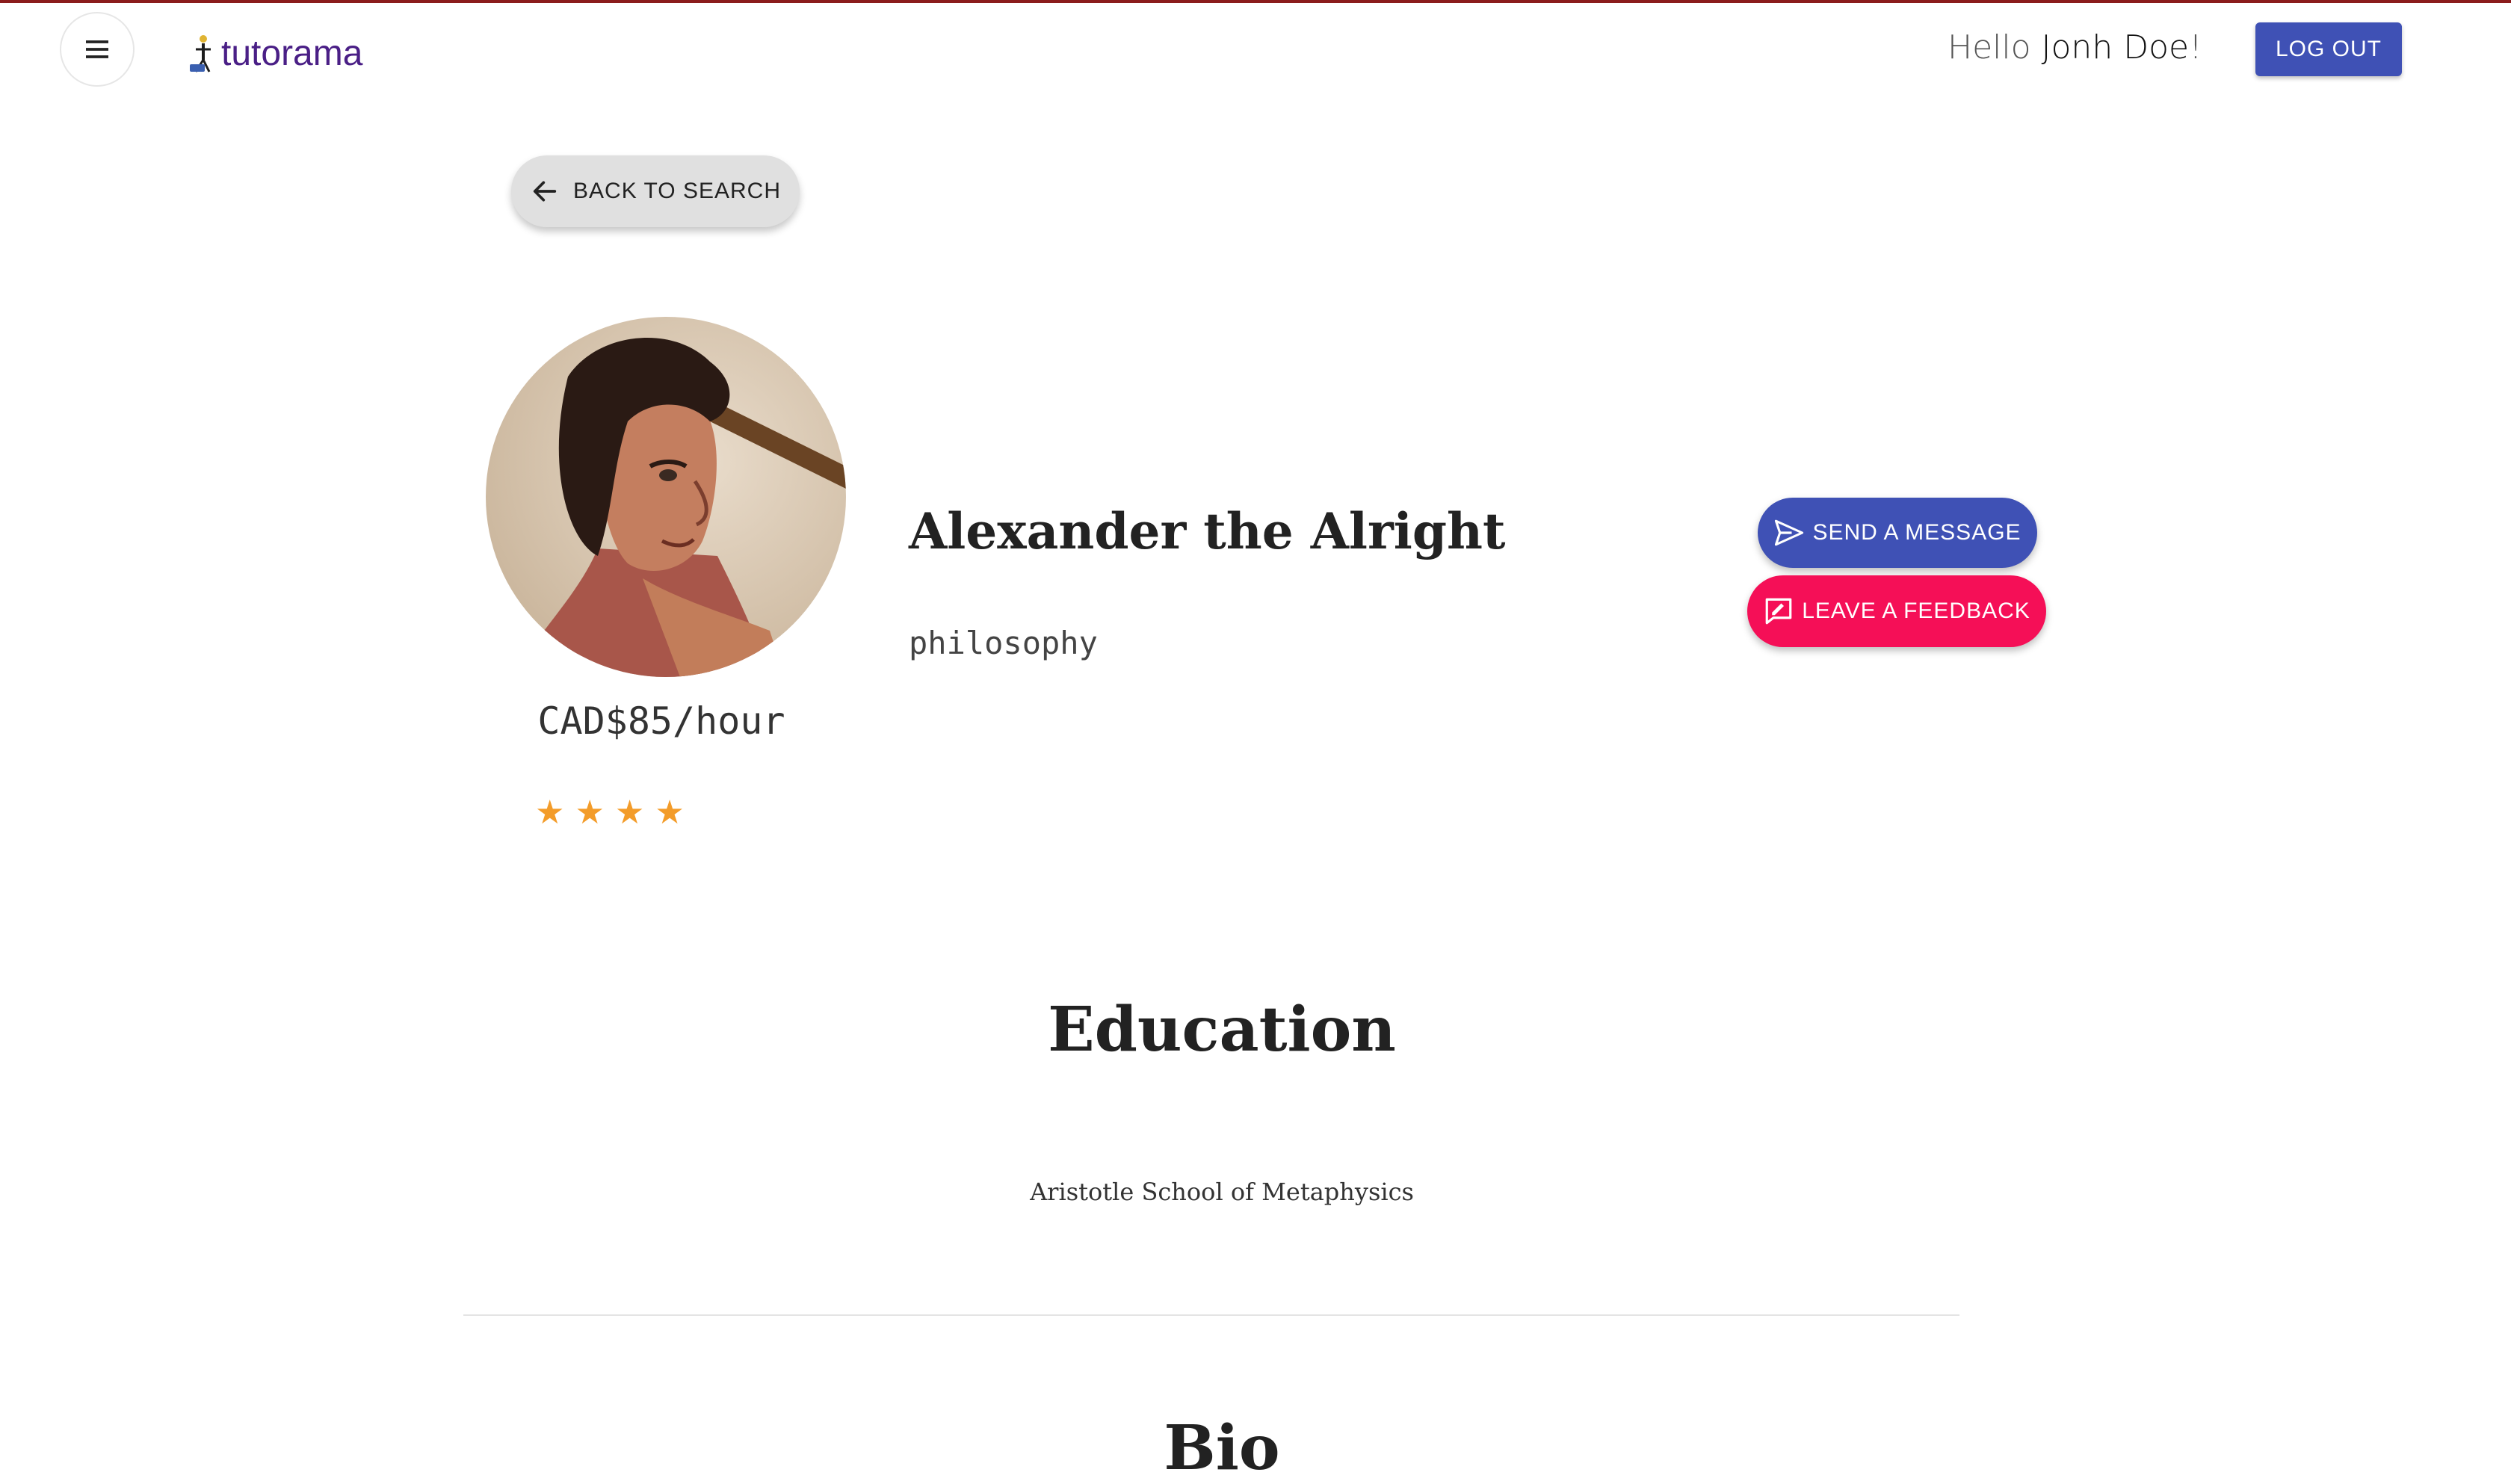  What do you see at coordinates (545, 191) in the screenshot?
I see `arrow-left-icon` at bounding box center [545, 191].